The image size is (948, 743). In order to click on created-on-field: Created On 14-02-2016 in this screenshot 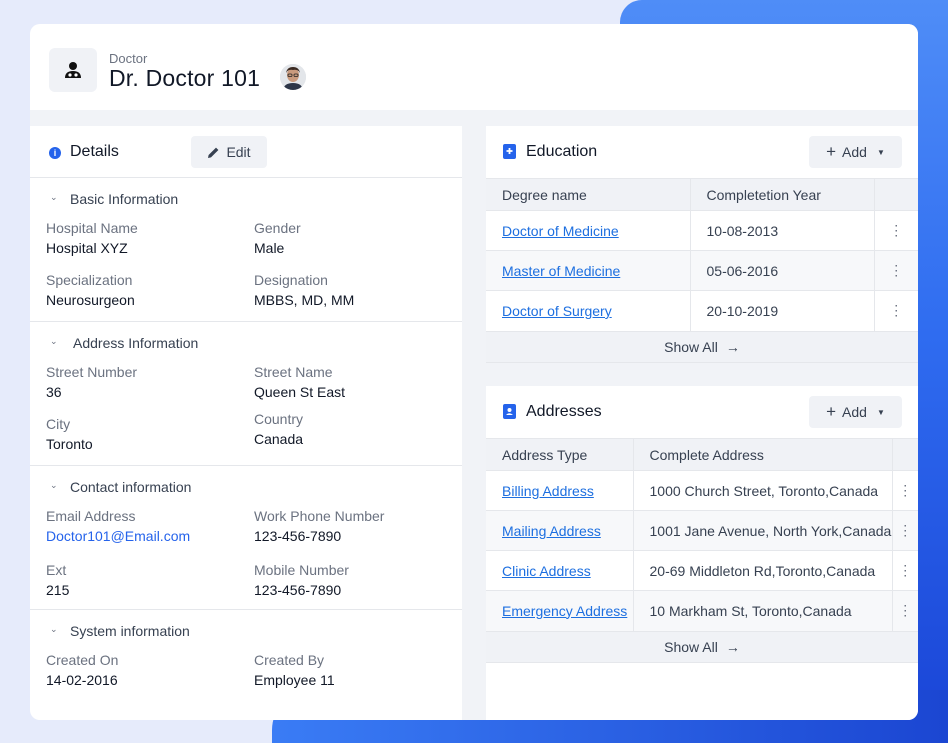, I will do `click(82, 670)`.